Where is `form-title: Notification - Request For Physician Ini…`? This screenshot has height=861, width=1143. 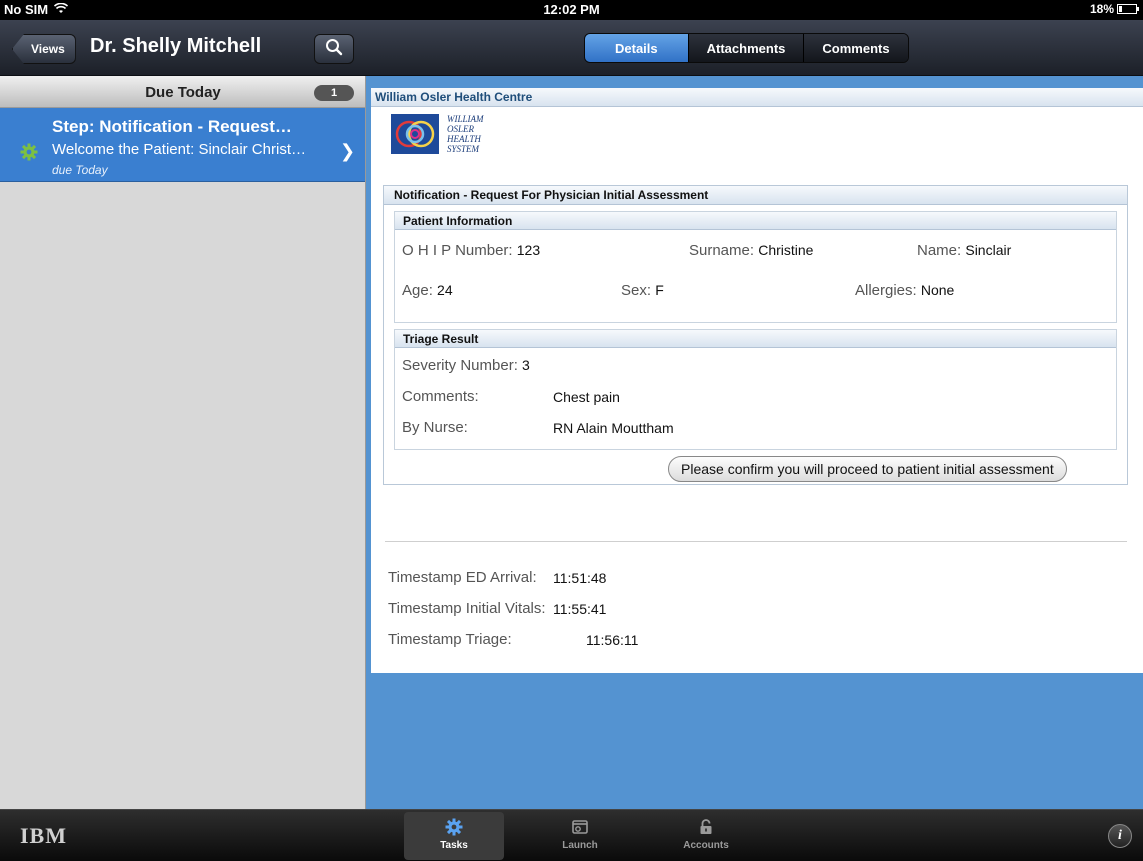
form-title: Notification - Request For Physician Ini… is located at coordinates (755, 195).